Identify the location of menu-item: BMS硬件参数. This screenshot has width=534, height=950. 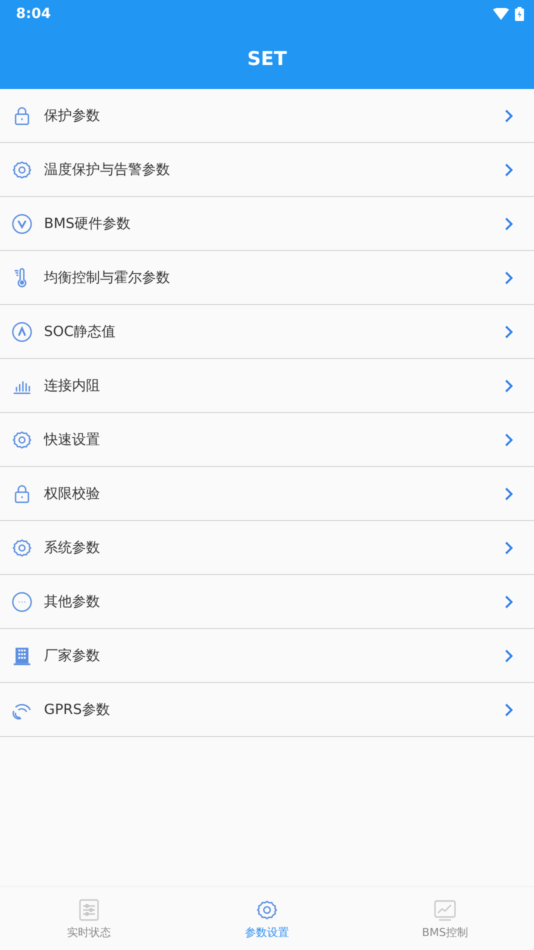
(267, 224).